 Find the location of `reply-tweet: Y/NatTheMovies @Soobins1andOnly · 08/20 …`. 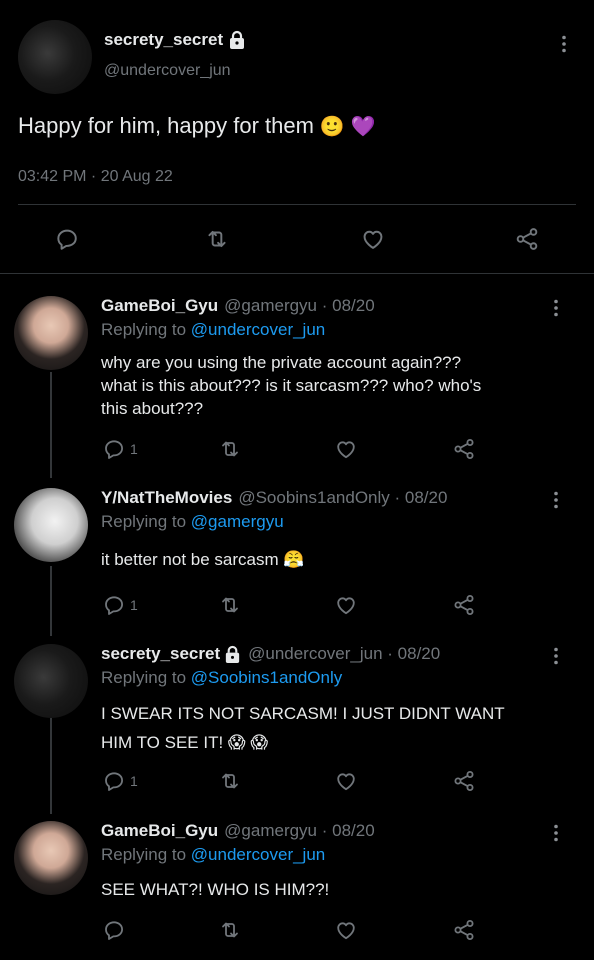

reply-tweet: Y/NatTheMovies @Soobins1andOnly · 08/20 … is located at coordinates (297, 558).